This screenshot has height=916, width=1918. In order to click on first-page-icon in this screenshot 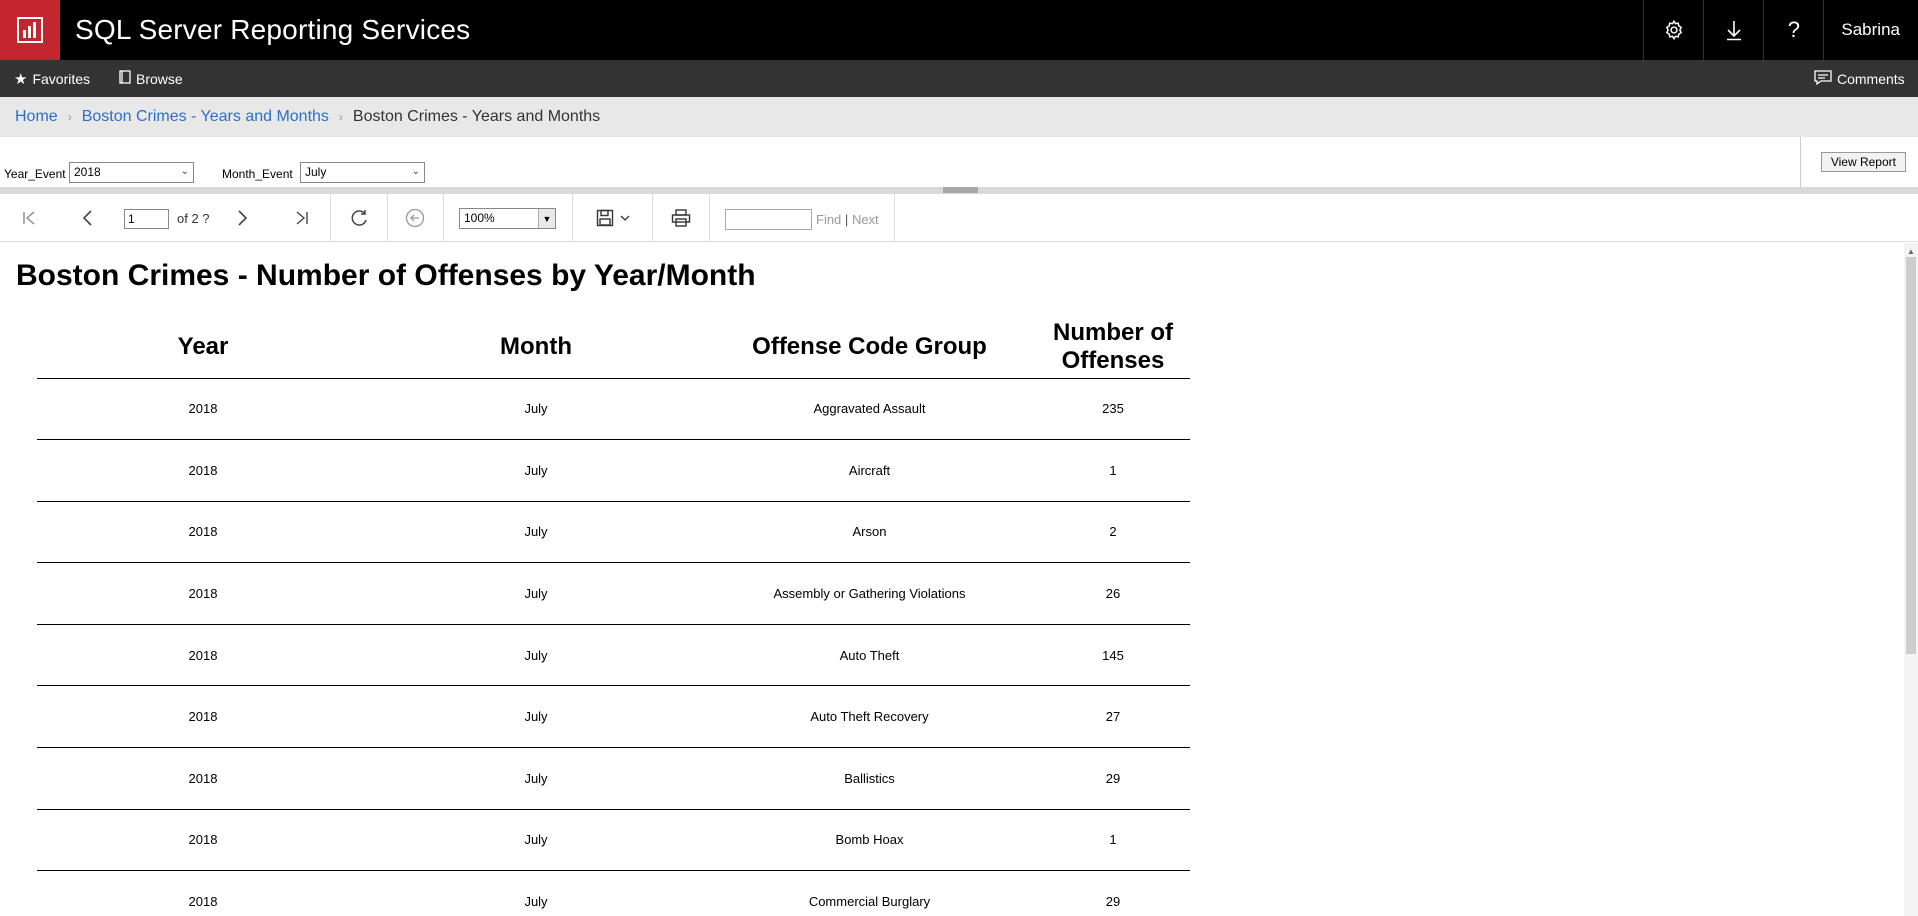, I will do `click(29, 218)`.